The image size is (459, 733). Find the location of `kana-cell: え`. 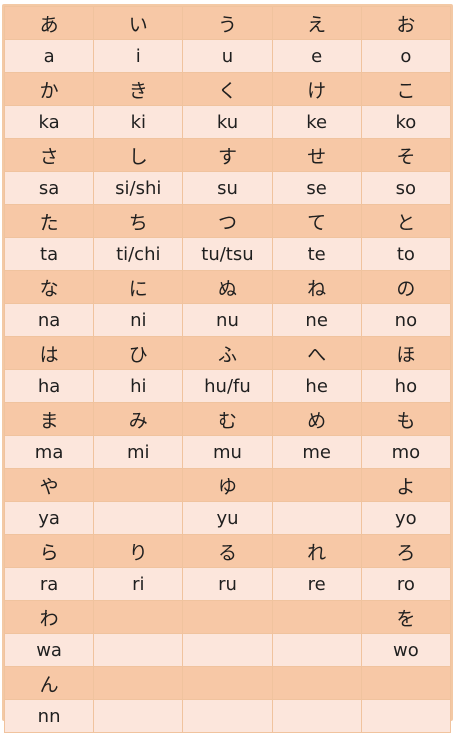

kana-cell: え is located at coordinates (316, 23).